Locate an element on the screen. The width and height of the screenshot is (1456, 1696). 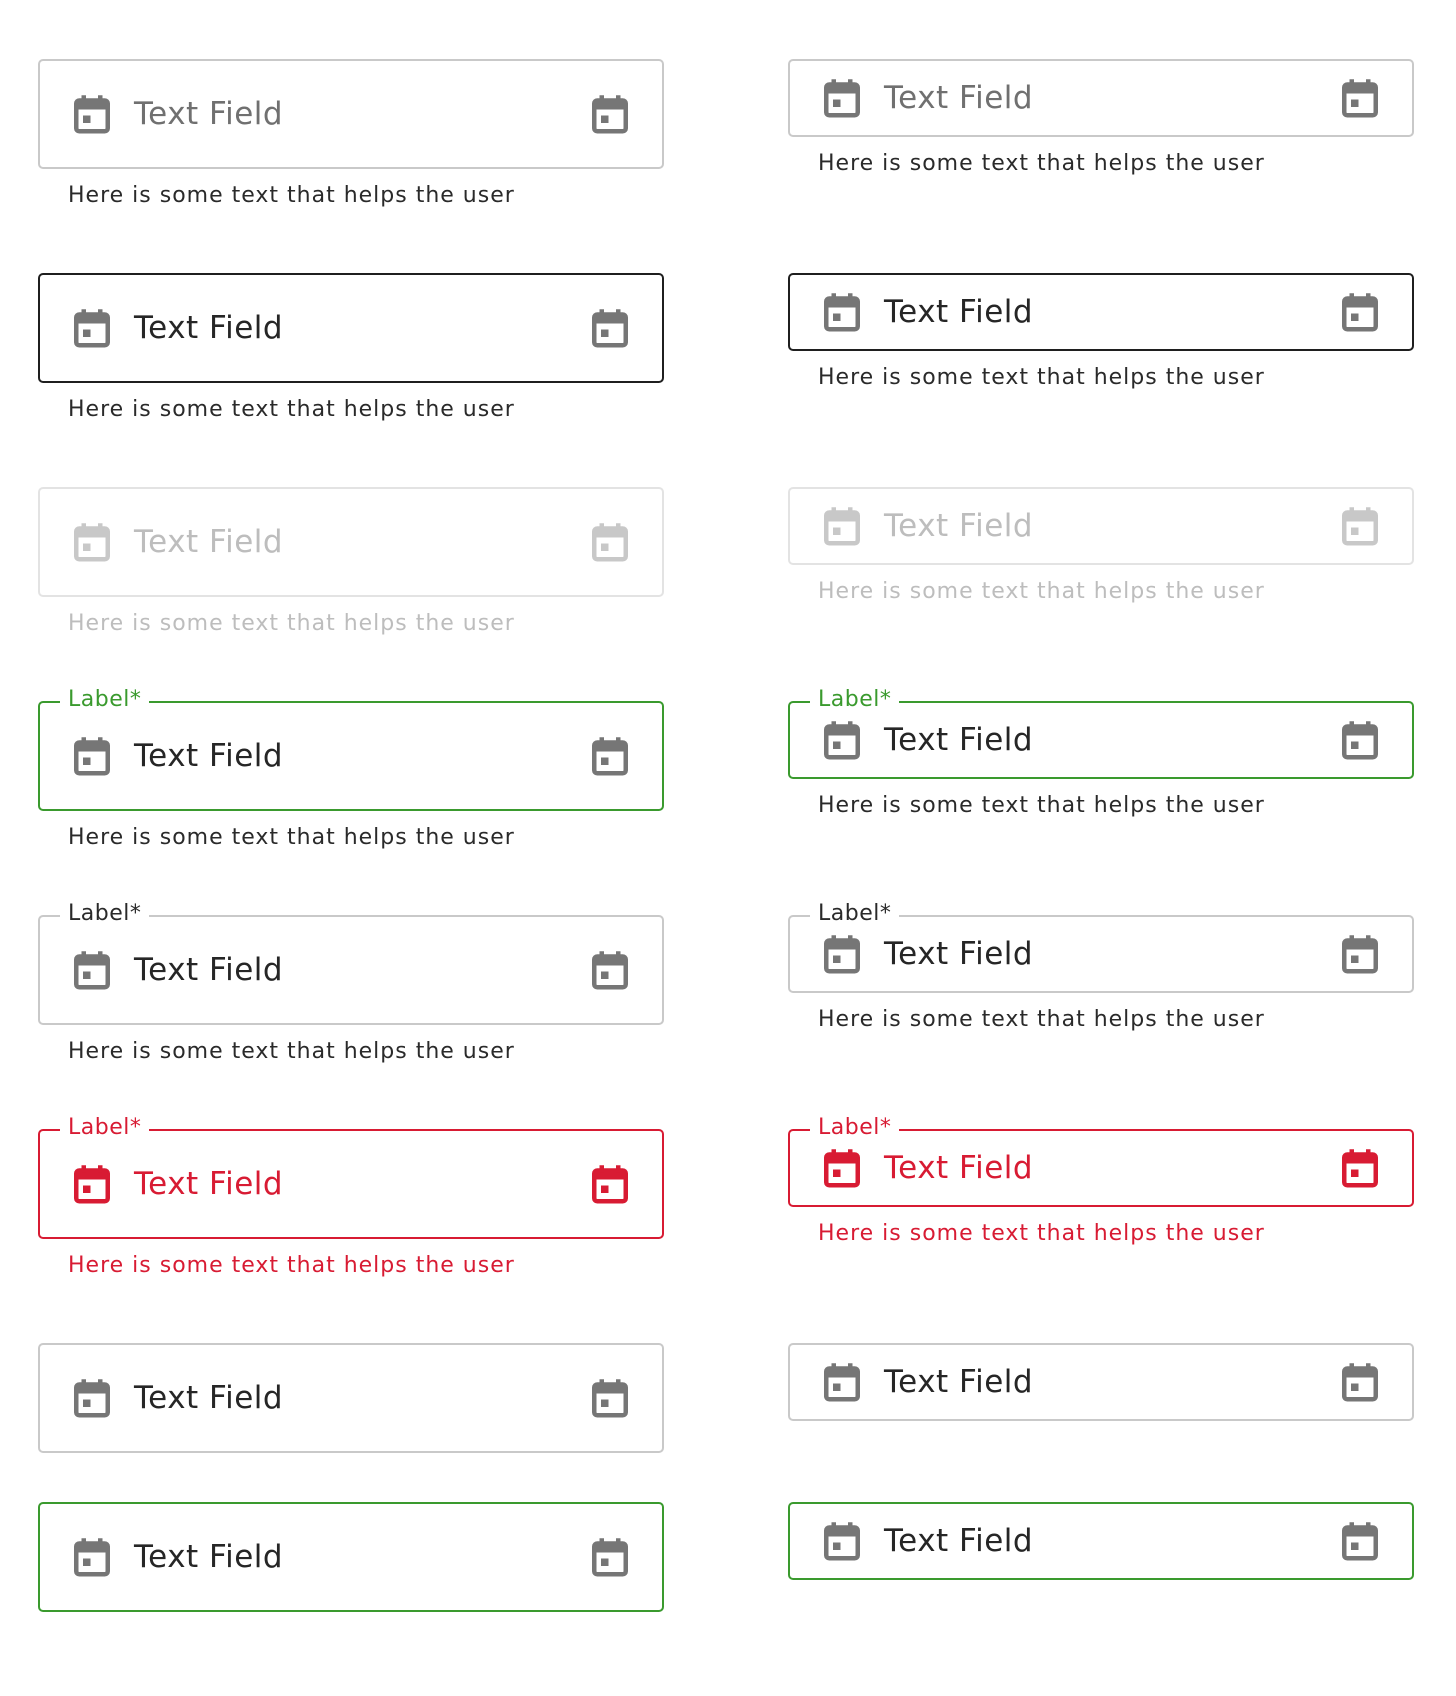
text-field-input-error: Text Field is located at coordinates (351, 1184).